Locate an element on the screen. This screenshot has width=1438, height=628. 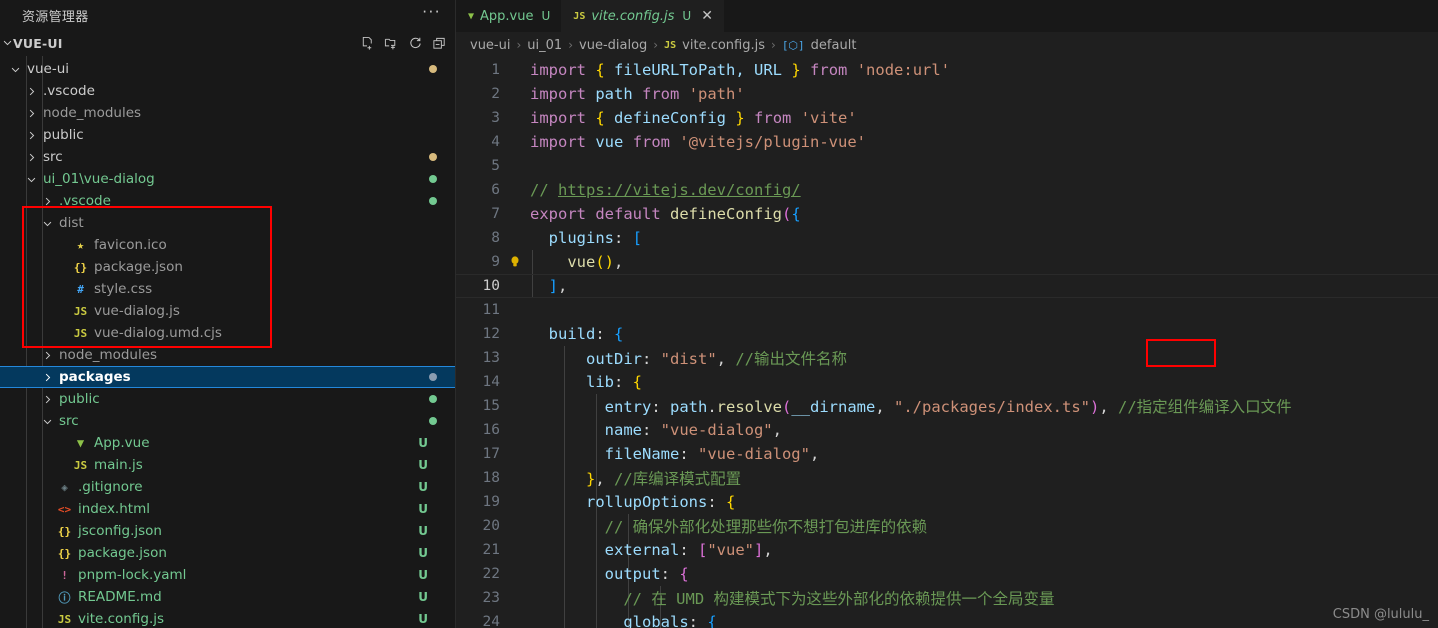
code-line: 23 // 在 UMD 构建模式下为这些外部化的依赖提供一个全局变量 is located at coordinates (947, 598).